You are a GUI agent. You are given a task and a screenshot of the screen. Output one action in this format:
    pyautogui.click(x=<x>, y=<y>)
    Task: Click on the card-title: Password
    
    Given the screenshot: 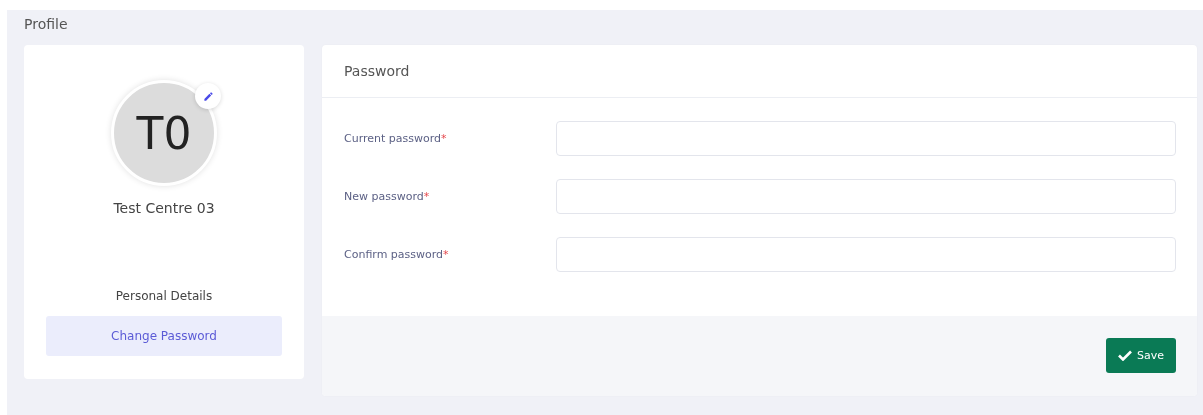 What is the action you would take?
    pyautogui.click(x=759, y=71)
    